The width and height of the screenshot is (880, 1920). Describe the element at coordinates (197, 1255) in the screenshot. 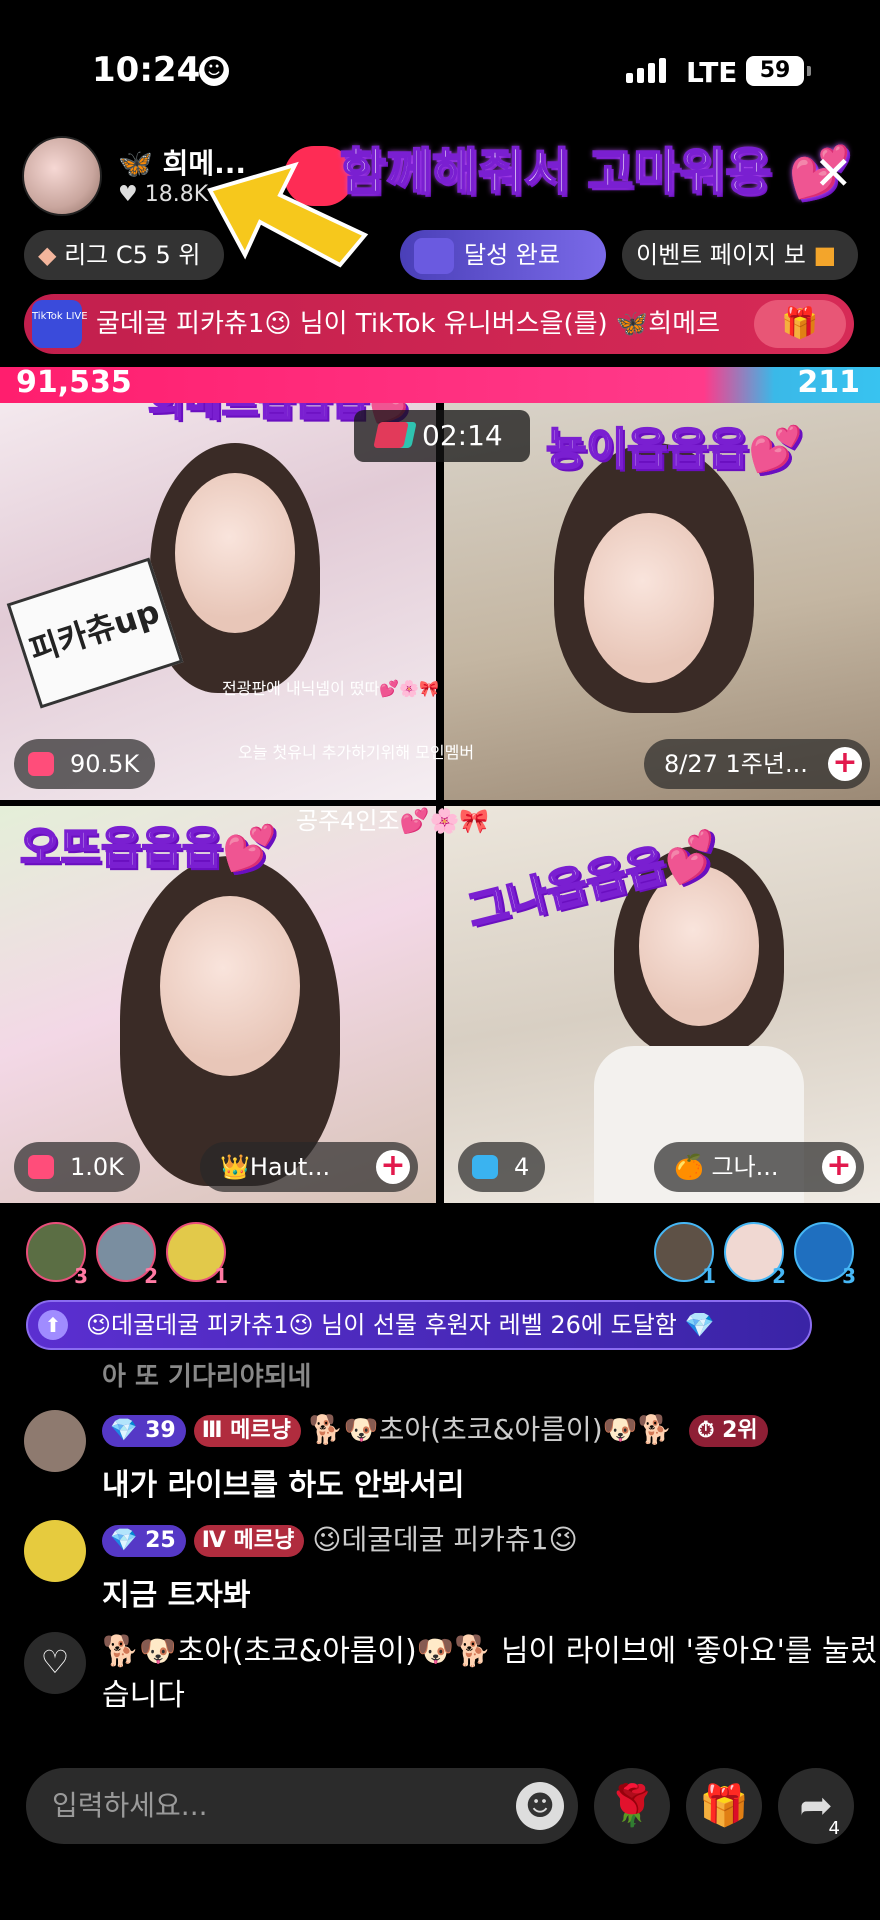

I see `gifter-avatar: 1` at that location.